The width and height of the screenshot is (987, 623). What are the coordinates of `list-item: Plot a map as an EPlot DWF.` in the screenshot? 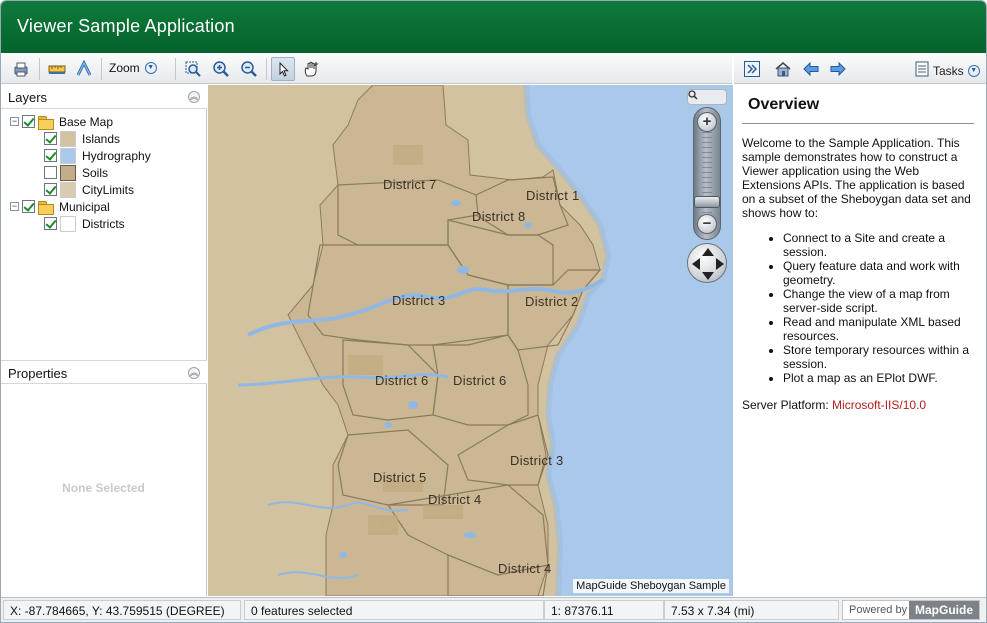 It's located at (878, 378).